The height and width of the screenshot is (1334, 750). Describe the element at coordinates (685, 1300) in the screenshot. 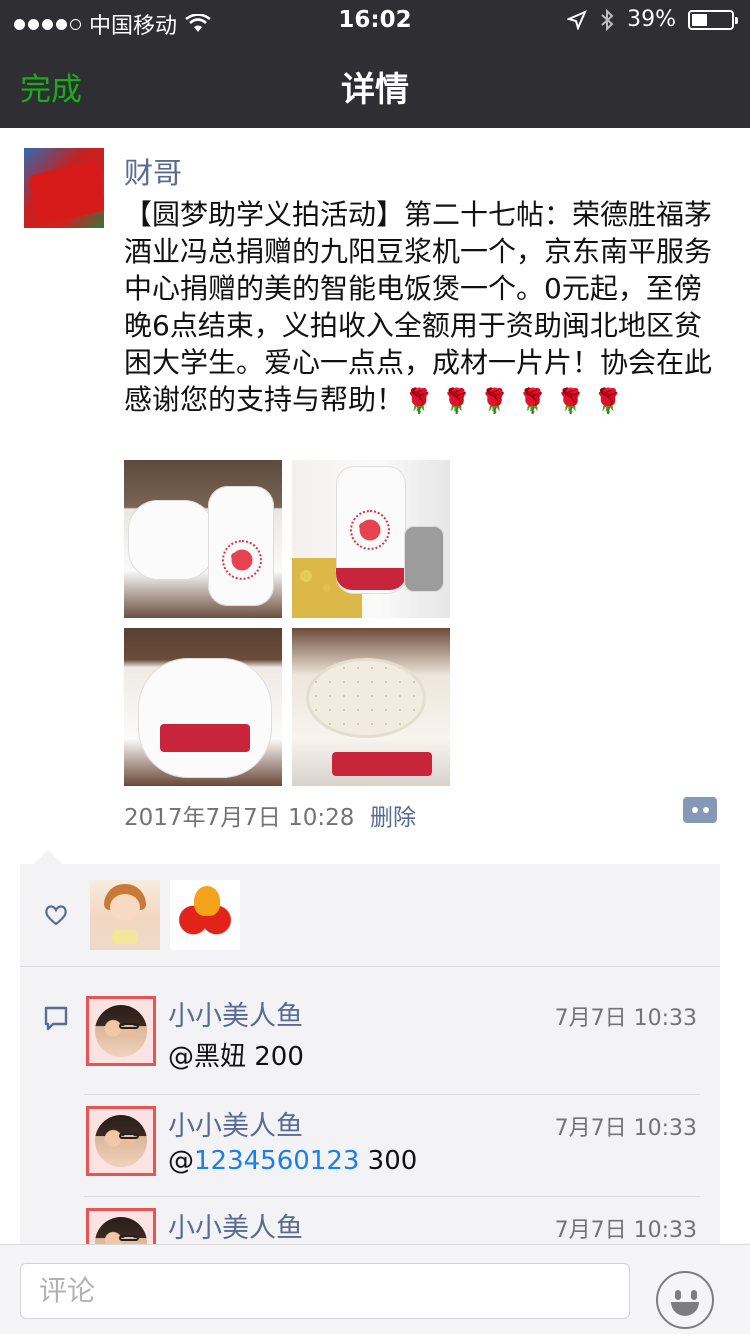

I see `emoji-button` at that location.